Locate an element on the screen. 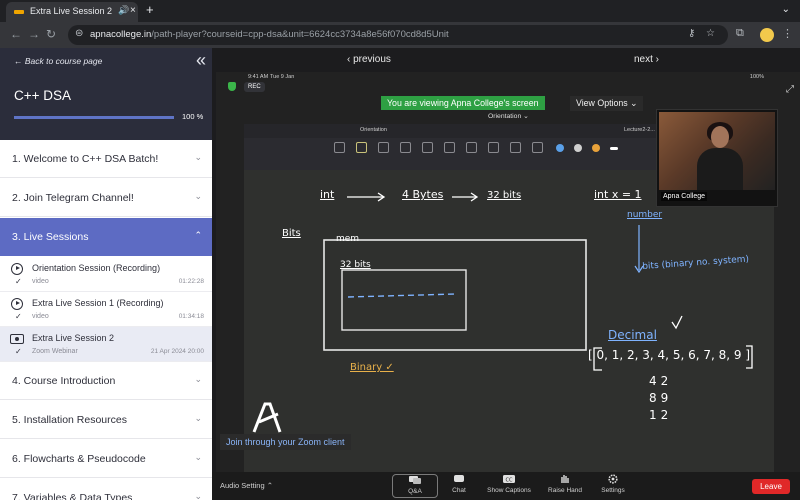 Image resolution: width=800 pixels, height=500 pixels. speaker-video-feed is located at coordinates (717, 151).